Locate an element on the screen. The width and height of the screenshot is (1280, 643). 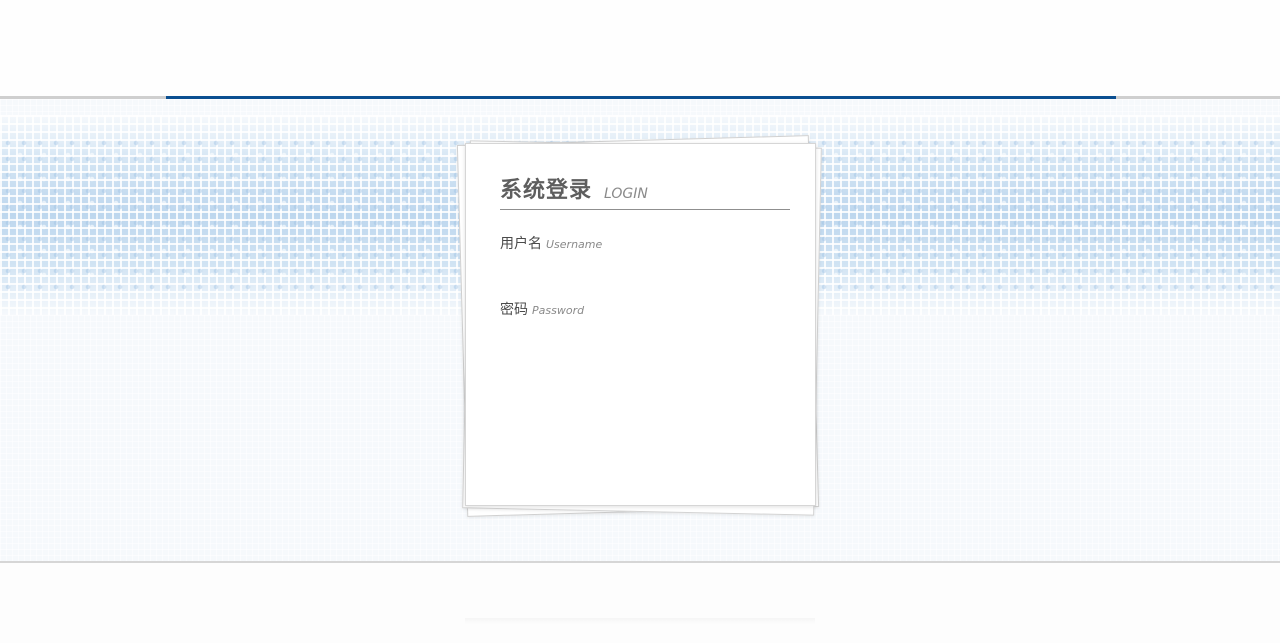
footer-shadow is located at coordinates (640, 621).